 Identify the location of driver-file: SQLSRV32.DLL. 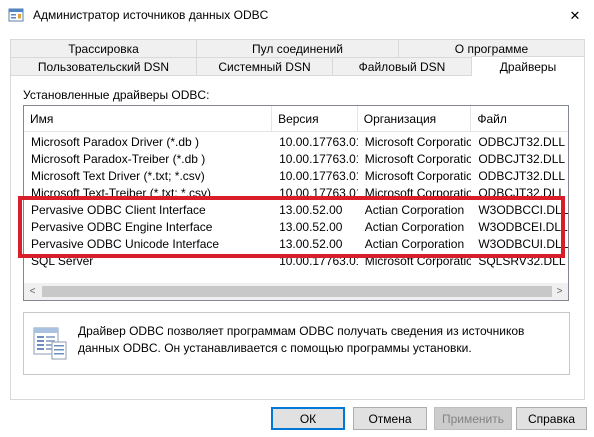
(522, 261).